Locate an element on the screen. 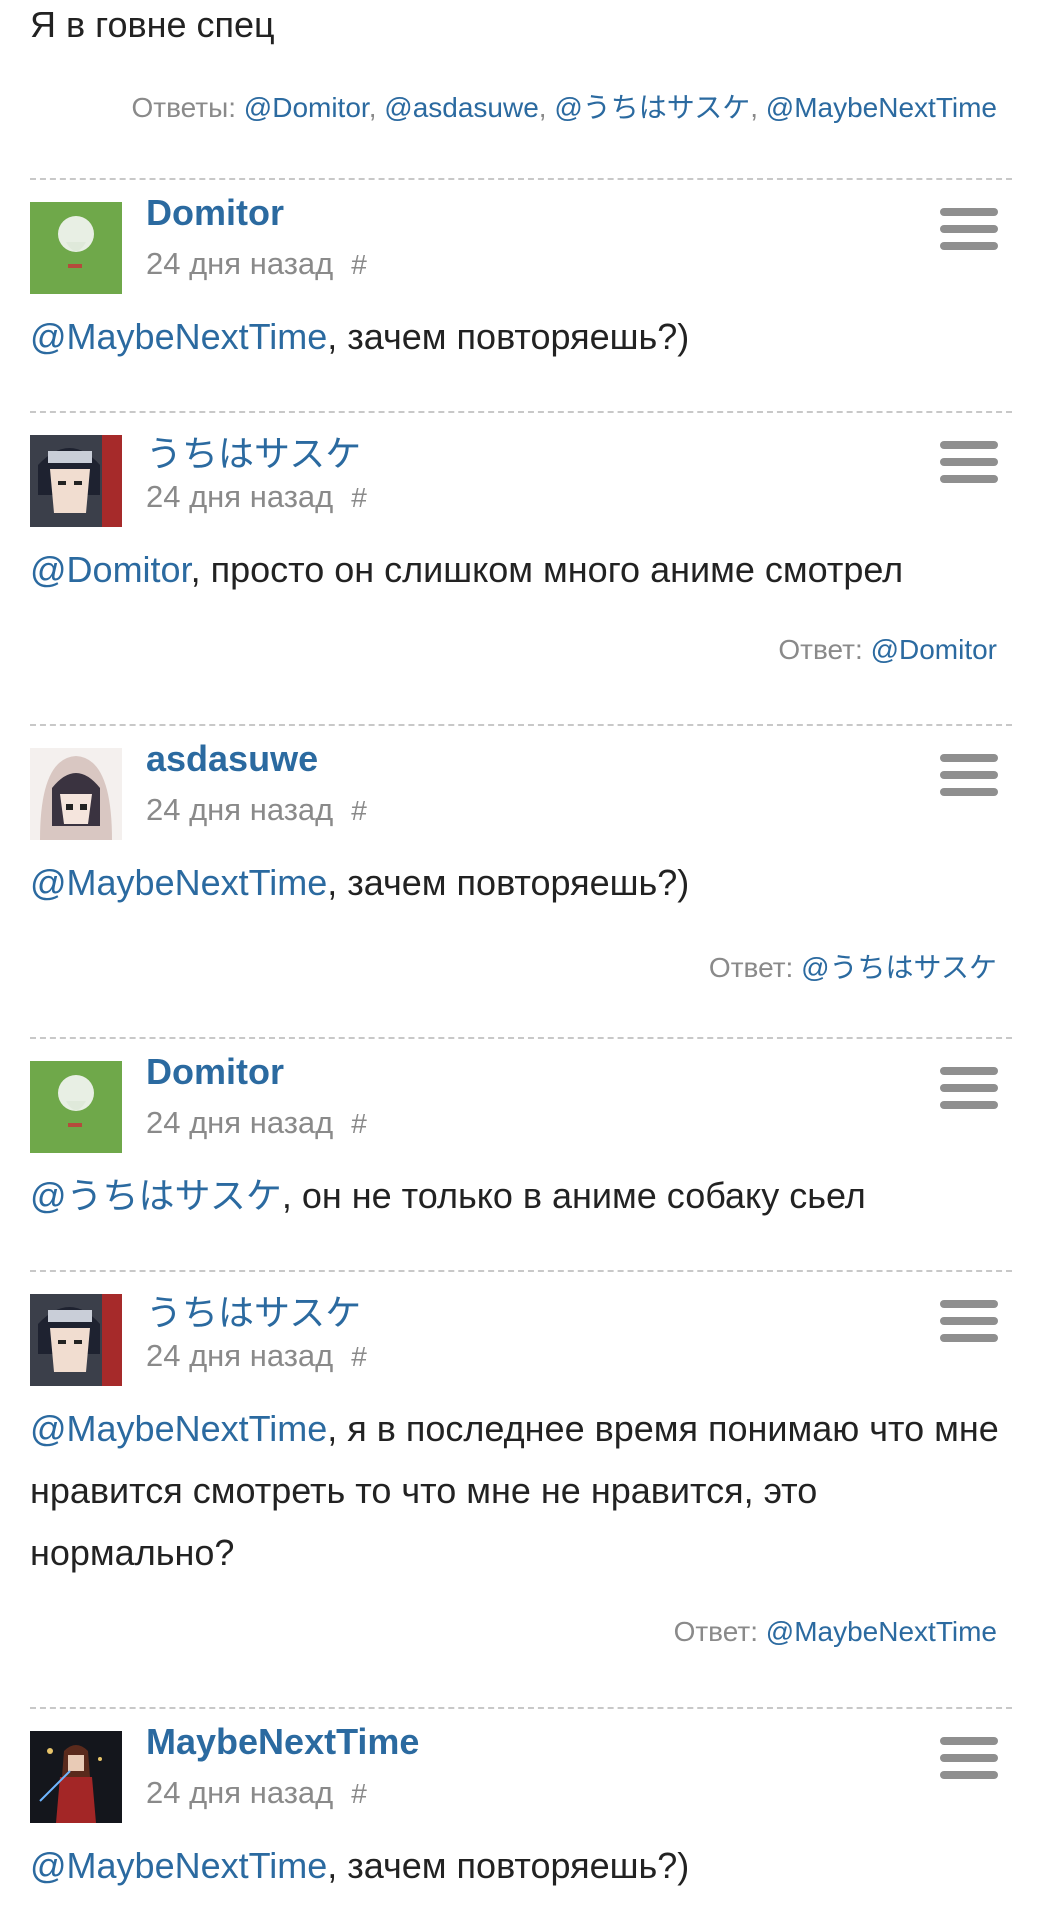 The image size is (1039, 1920). reply-link-uchiha: @うちはサスケ is located at coordinates (652, 107).